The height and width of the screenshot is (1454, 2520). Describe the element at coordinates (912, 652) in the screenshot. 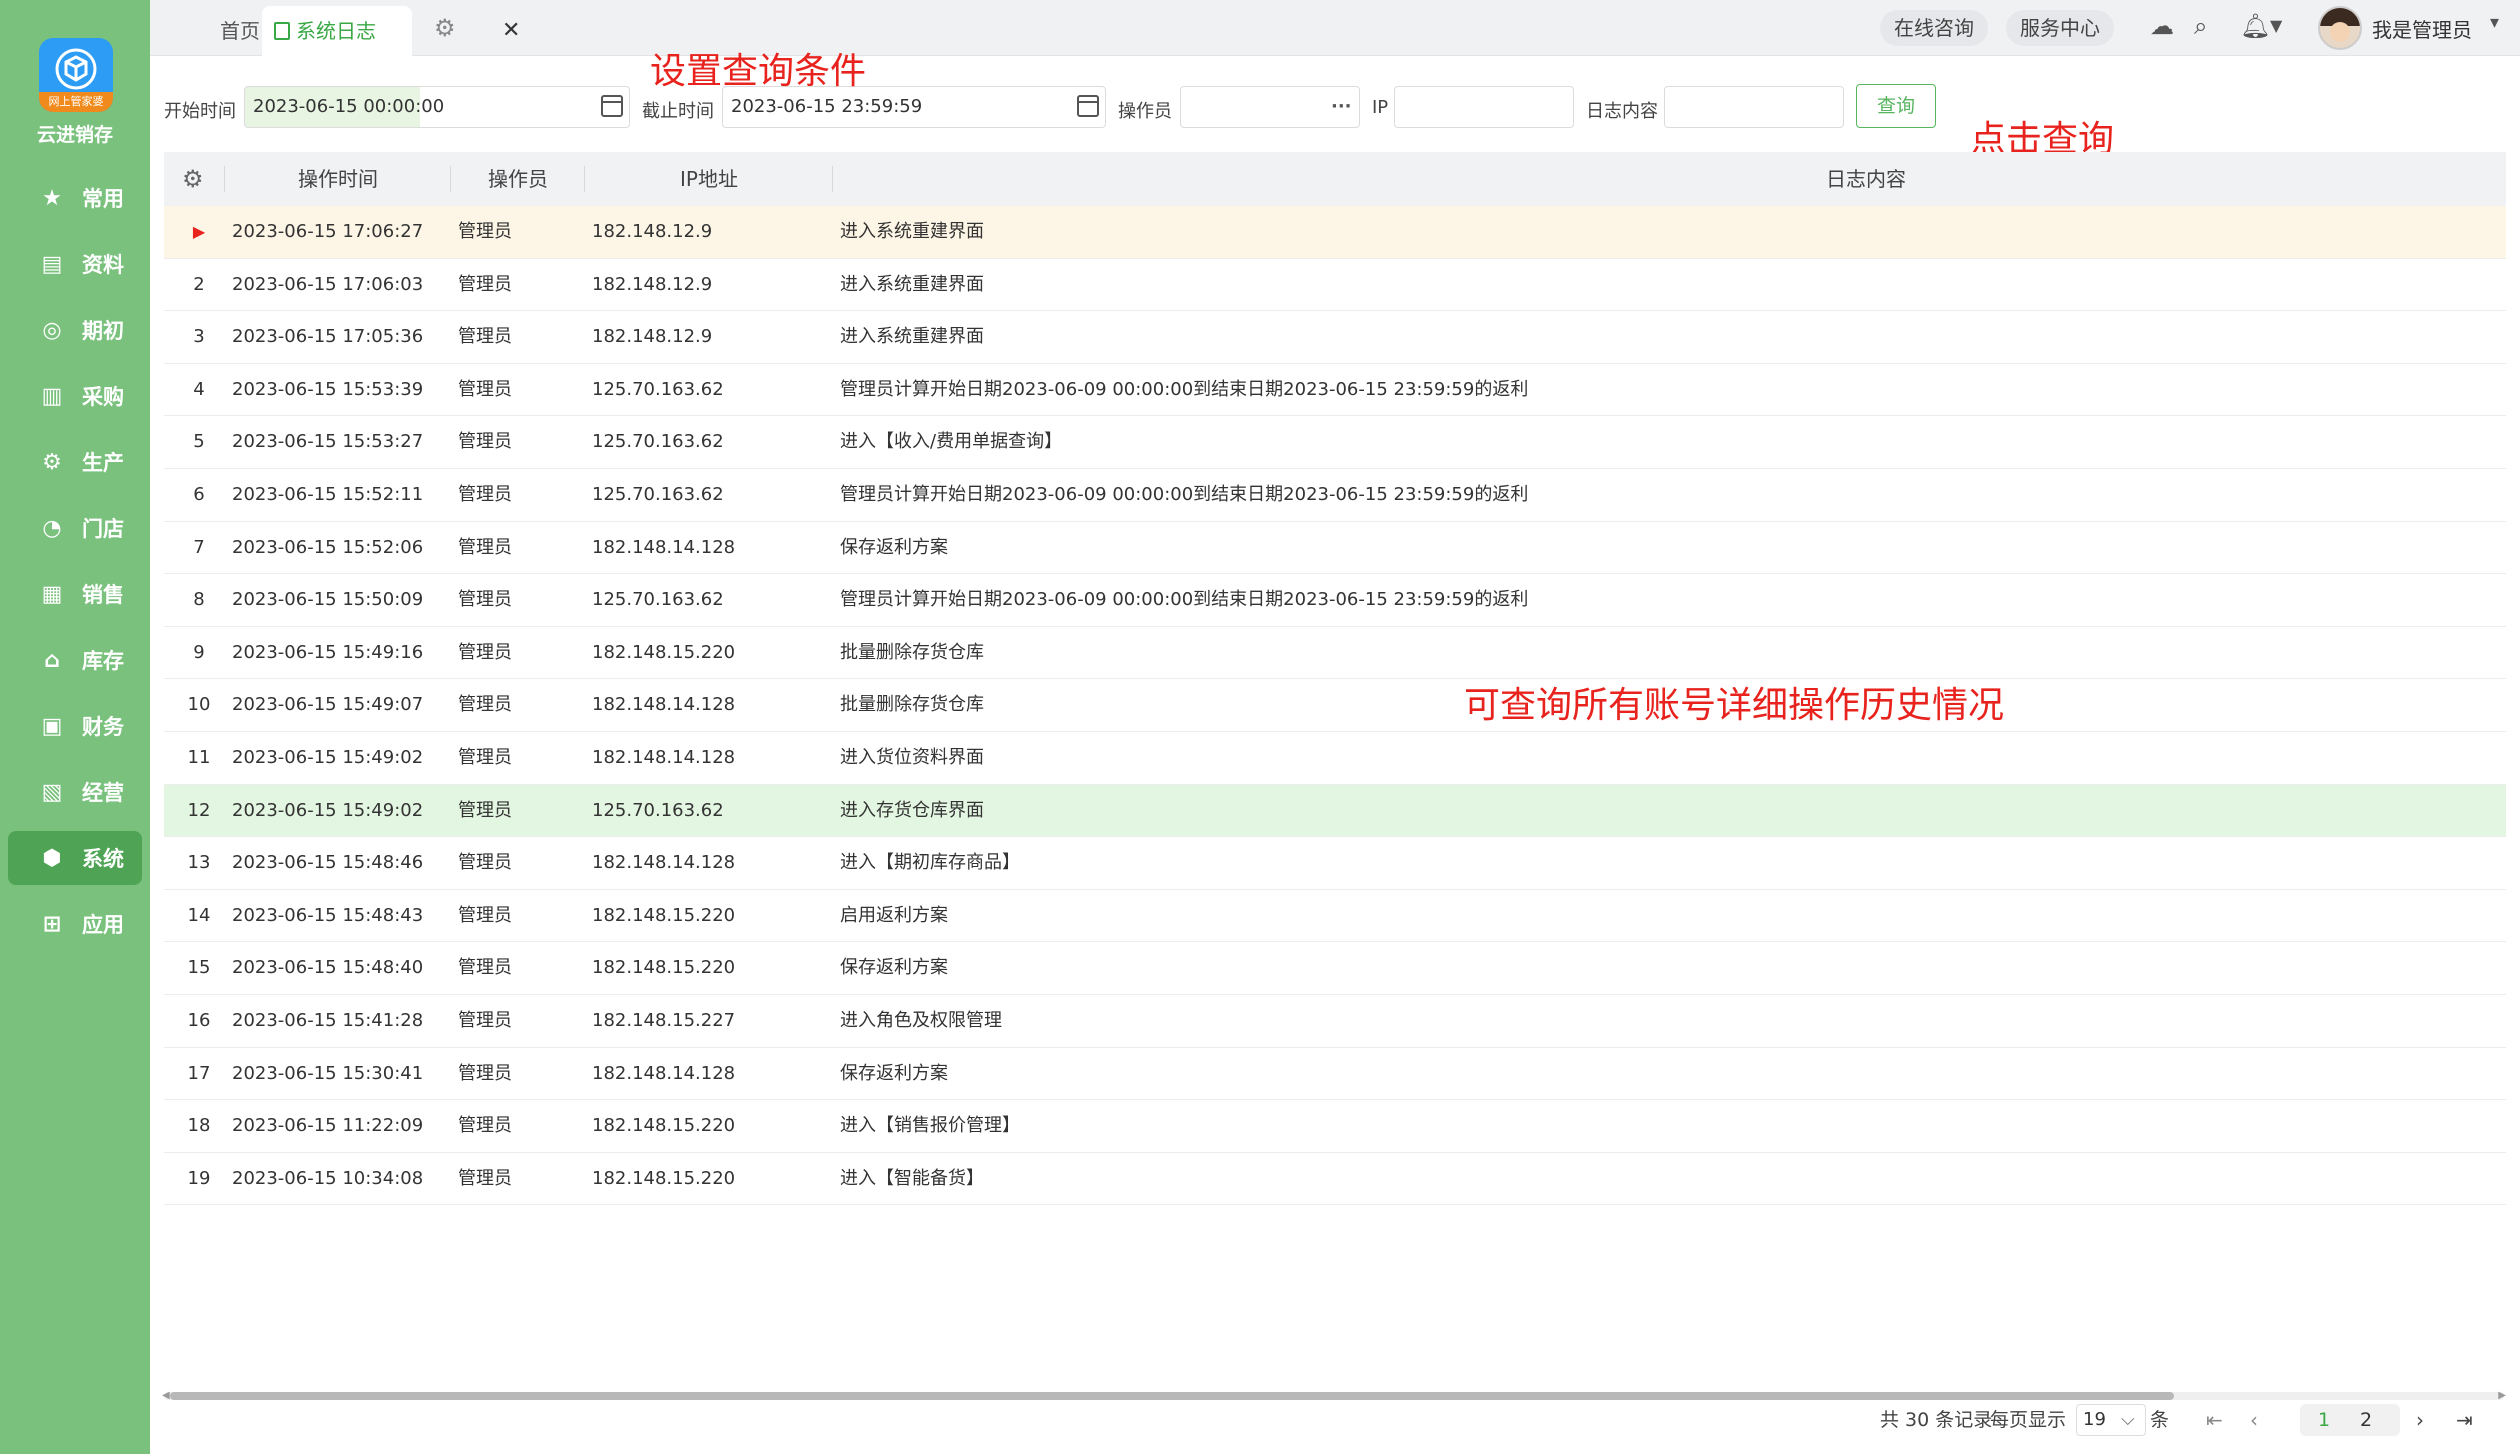

I see `cell-content: 批量删除存货仓库` at that location.